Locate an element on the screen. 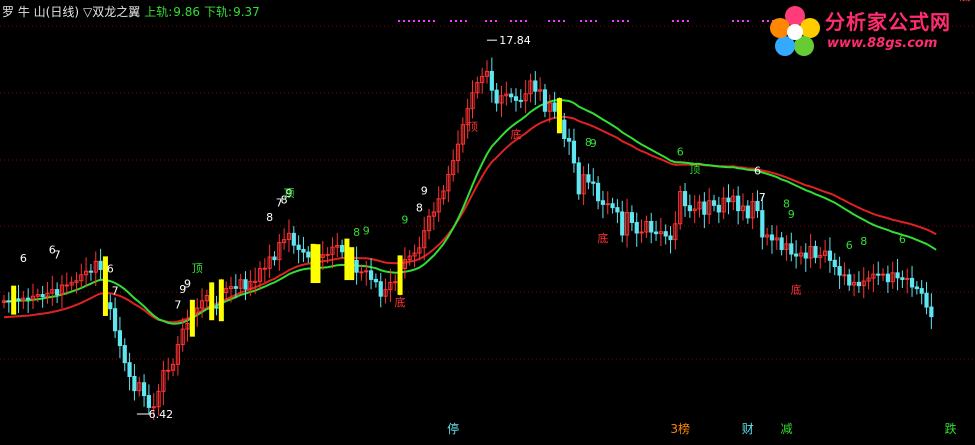 This screenshot has height=445, width=975. chart-header: 罗 牛 山(日线) ▽双龙之翼 上轨:9.86 下轨:9.37 is located at coordinates (133, 11).